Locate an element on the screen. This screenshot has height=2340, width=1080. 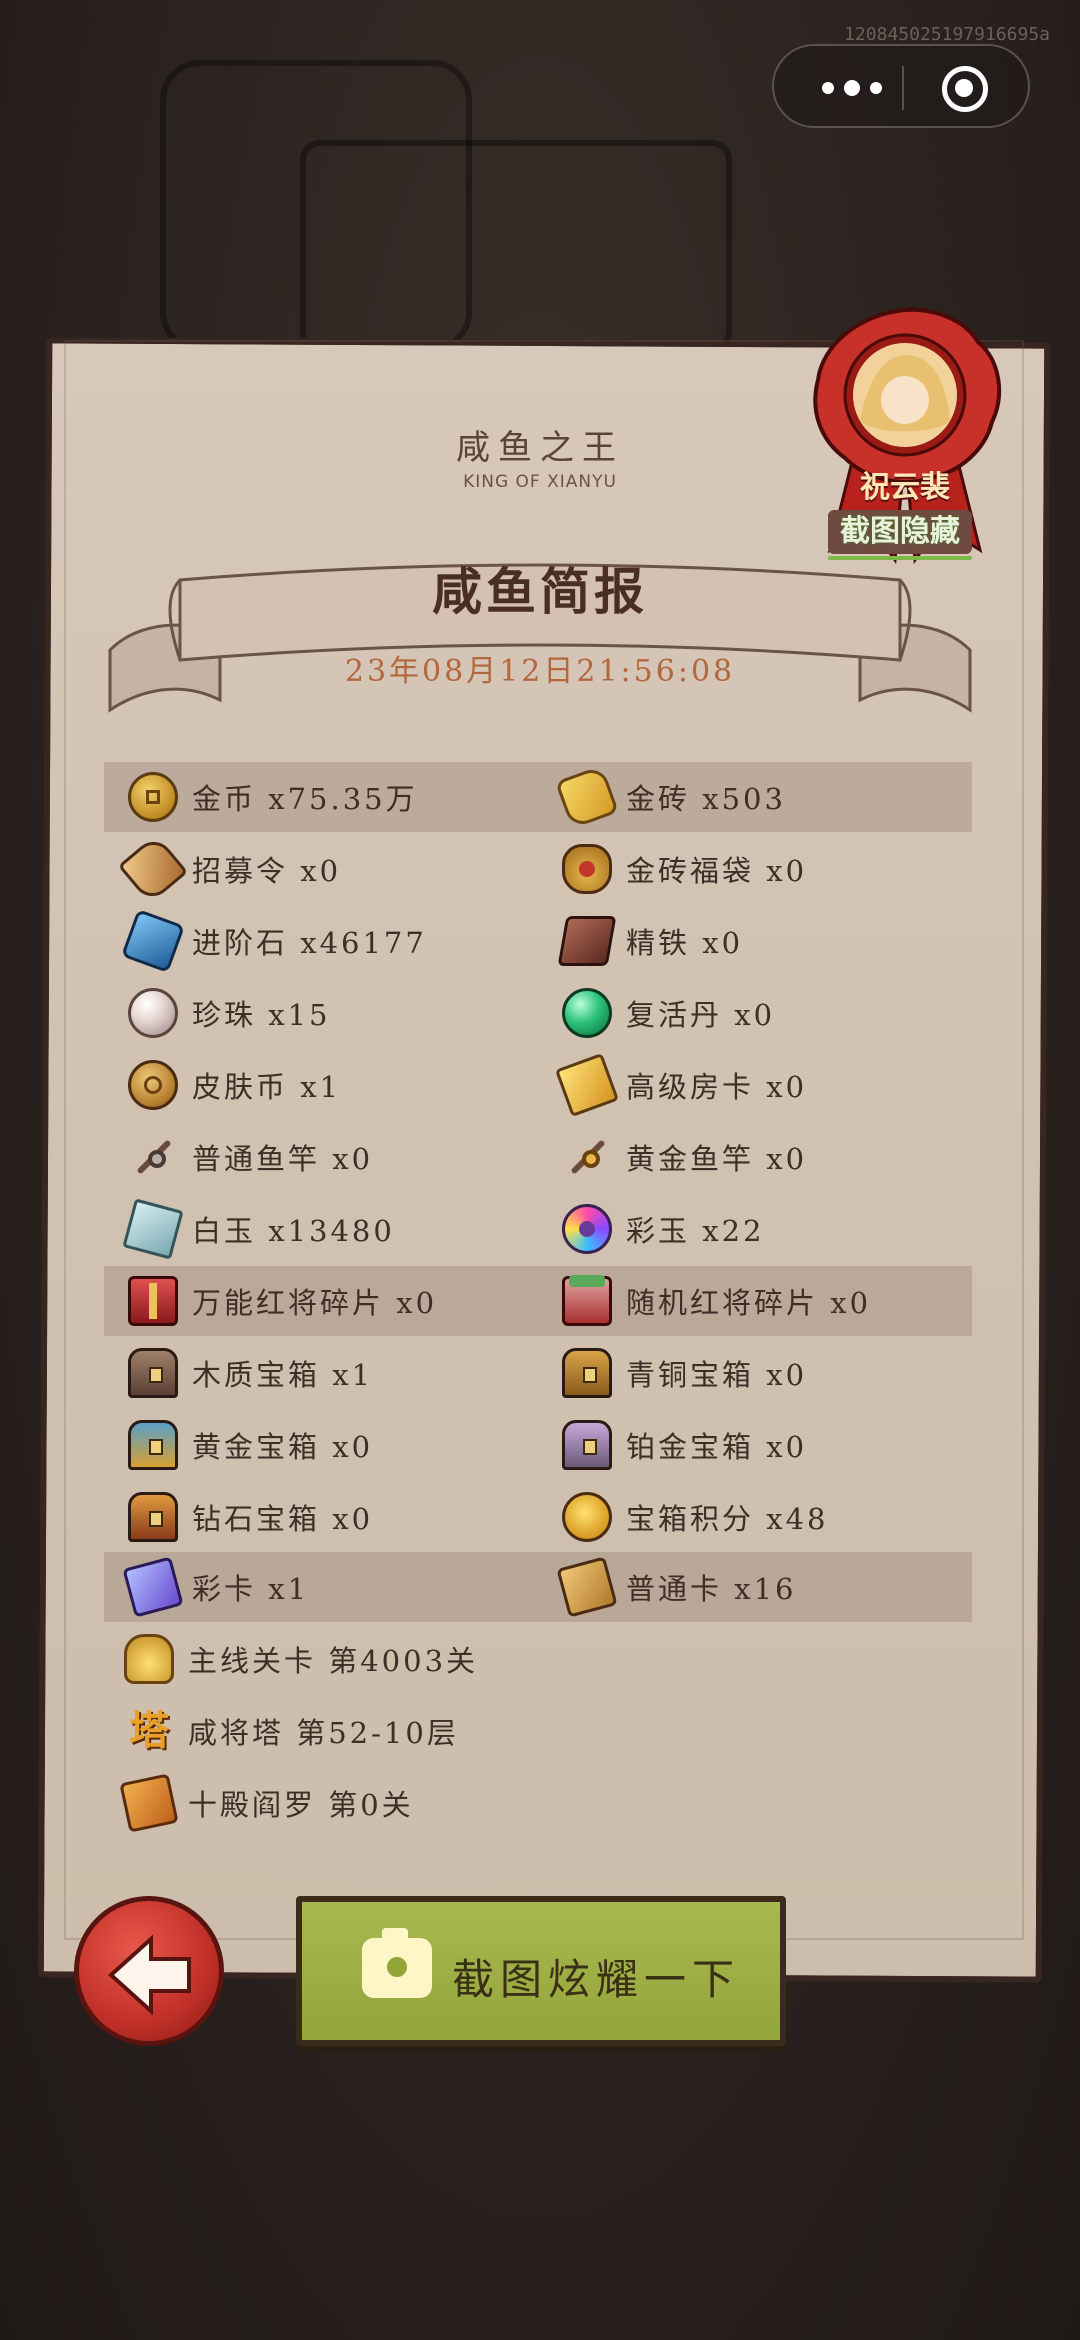
camera-icon is located at coordinates (397, 1963).